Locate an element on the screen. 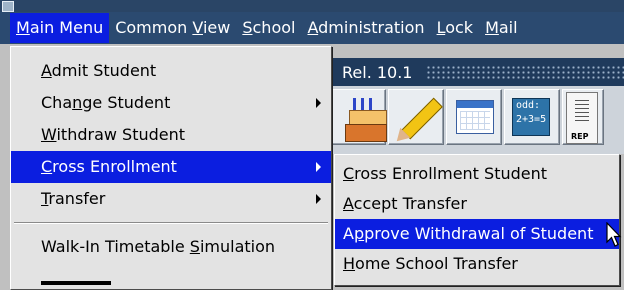  menubar-common-view: Common View is located at coordinates (172, 28).